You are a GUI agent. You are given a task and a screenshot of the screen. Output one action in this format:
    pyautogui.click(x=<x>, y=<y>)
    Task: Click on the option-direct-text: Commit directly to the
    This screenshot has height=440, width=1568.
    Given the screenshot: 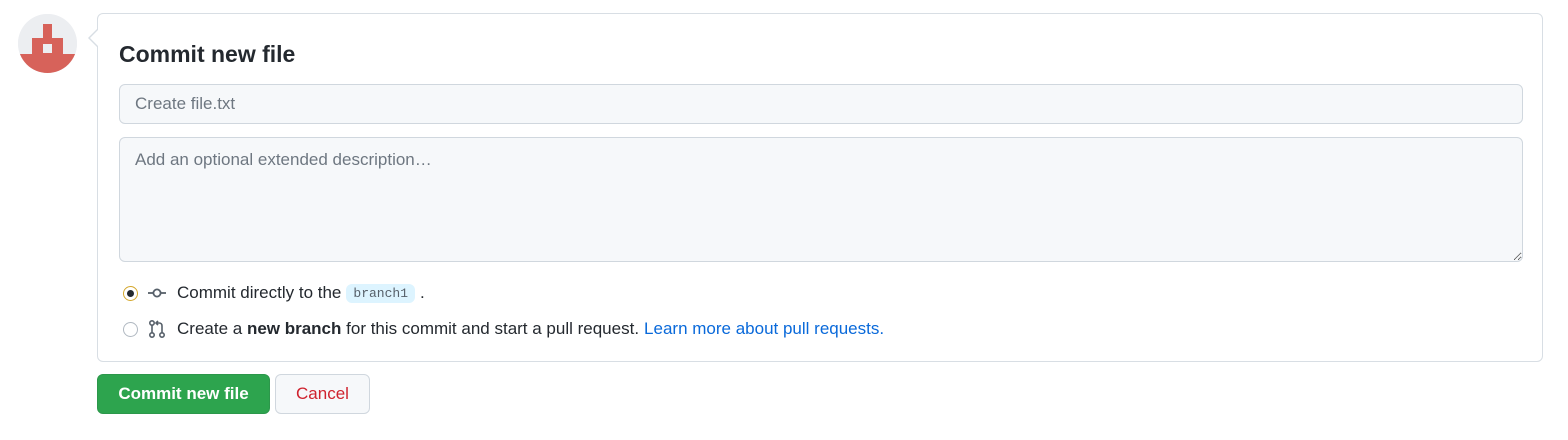 What is the action you would take?
    pyautogui.click(x=259, y=292)
    